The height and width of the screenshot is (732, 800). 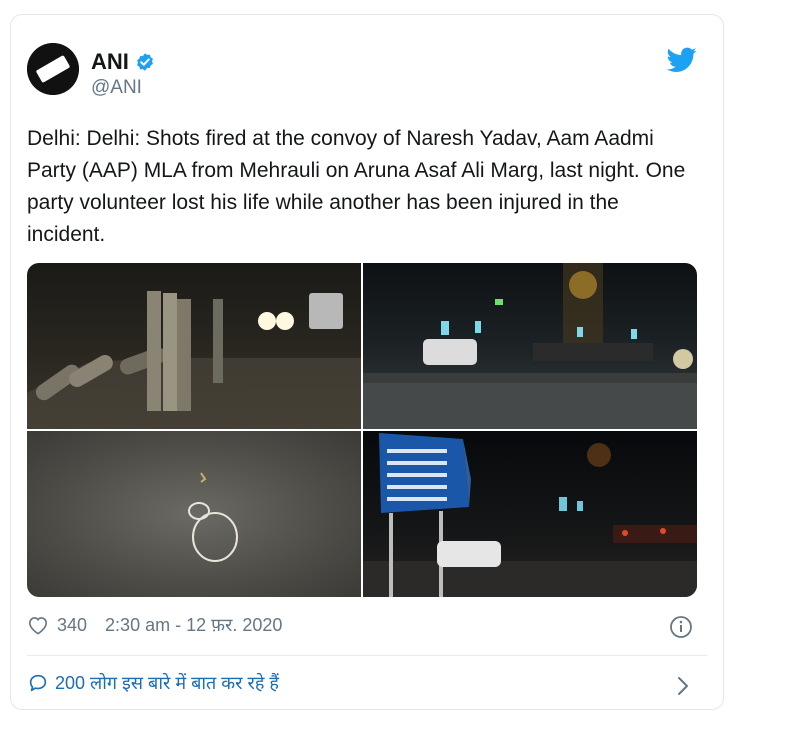 I want to click on like-count: 340, so click(x=72, y=625).